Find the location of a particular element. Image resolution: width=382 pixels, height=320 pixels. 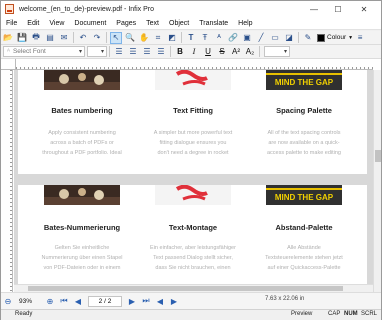

body-line: Apply consistent numbering is located at coordinates (82, 133).